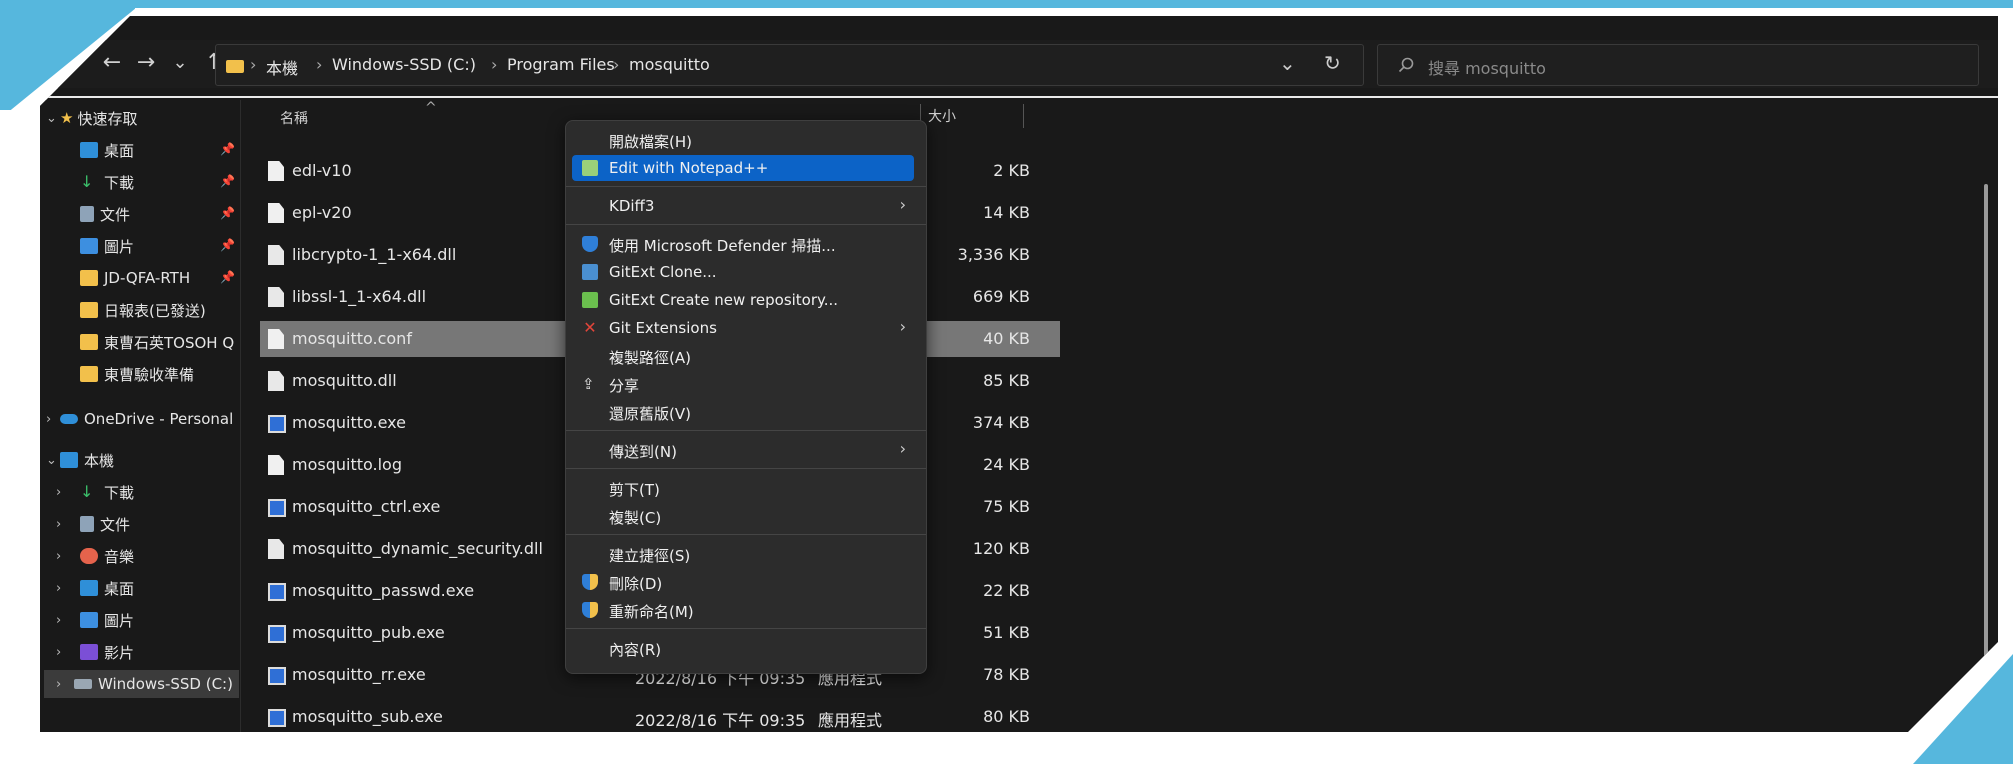 Image resolution: width=2013 pixels, height=764 pixels. I want to click on sidebar-pc-desktop: › 桌面, so click(95, 588).